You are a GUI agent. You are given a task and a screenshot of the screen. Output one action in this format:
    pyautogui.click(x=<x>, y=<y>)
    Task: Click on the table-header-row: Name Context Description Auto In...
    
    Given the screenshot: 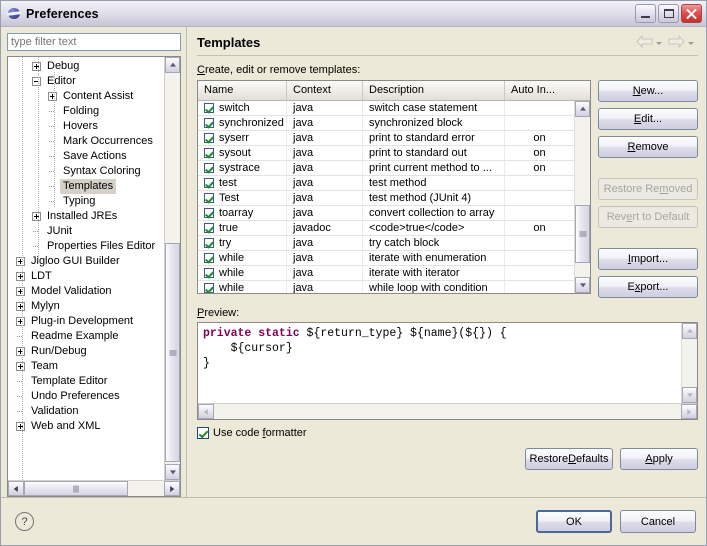 What is the action you would take?
    pyautogui.click(x=394, y=91)
    